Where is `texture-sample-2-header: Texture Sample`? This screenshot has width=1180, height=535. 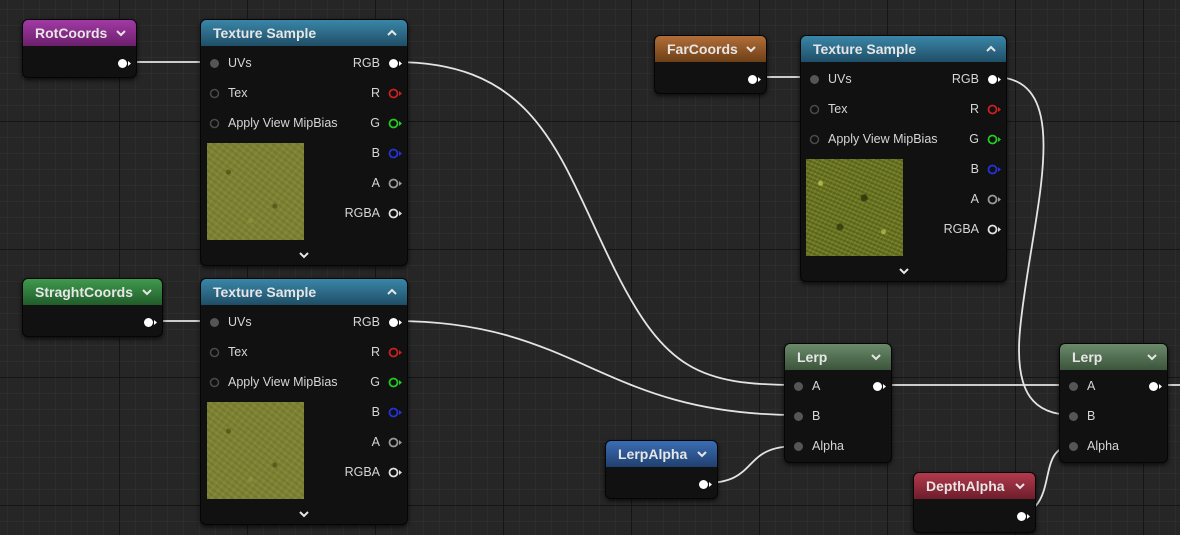 texture-sample-2-header: Texture Sample is located at coordinates (304, 292).